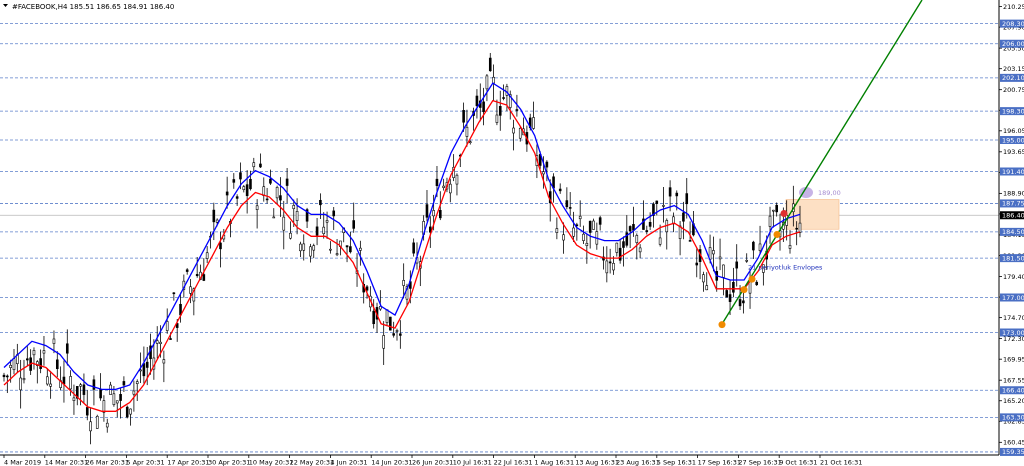 This screenshot has width=1024, height=466. Describe the element at coordinates (391, 462) in the screenshot. I see `x-tick-label: 14 Jun 20:31` at that location.